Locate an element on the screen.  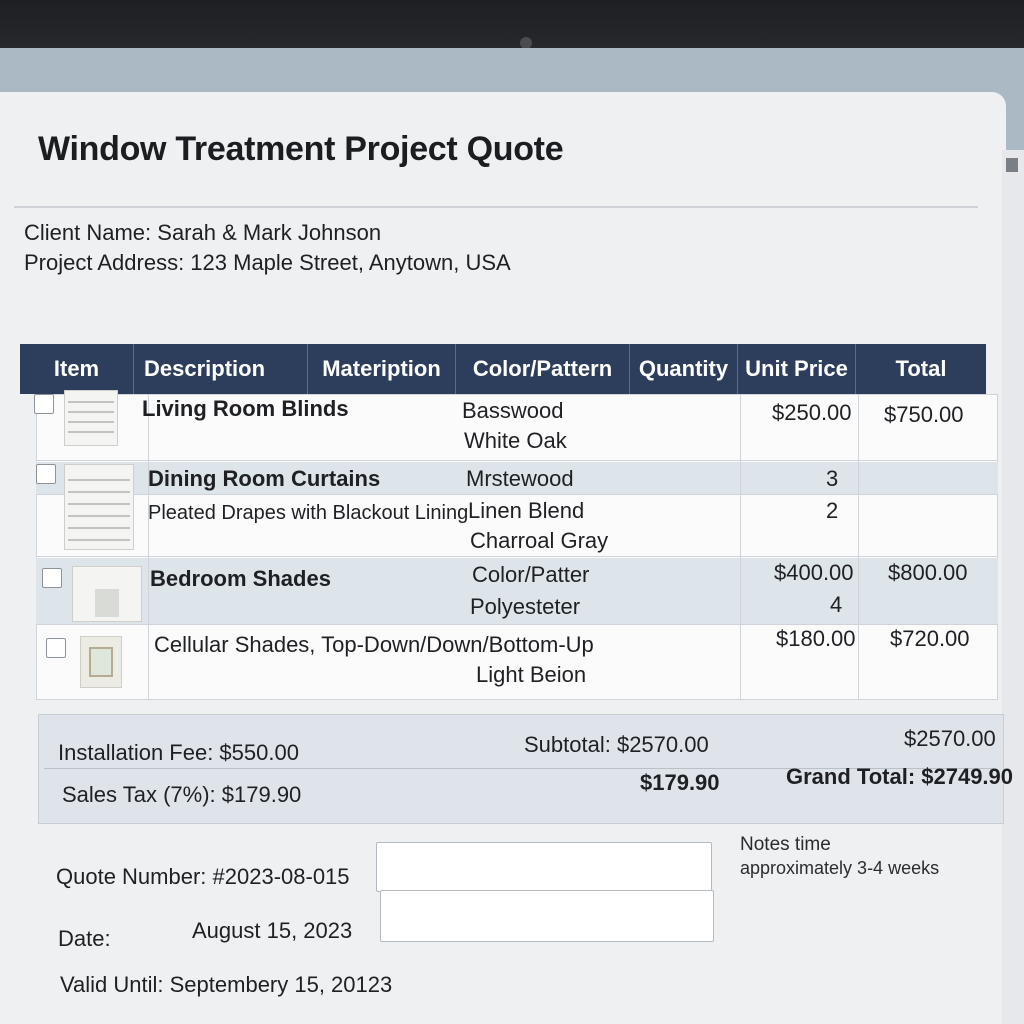
quantity-value: 4 is located at coordinates (836, 604).